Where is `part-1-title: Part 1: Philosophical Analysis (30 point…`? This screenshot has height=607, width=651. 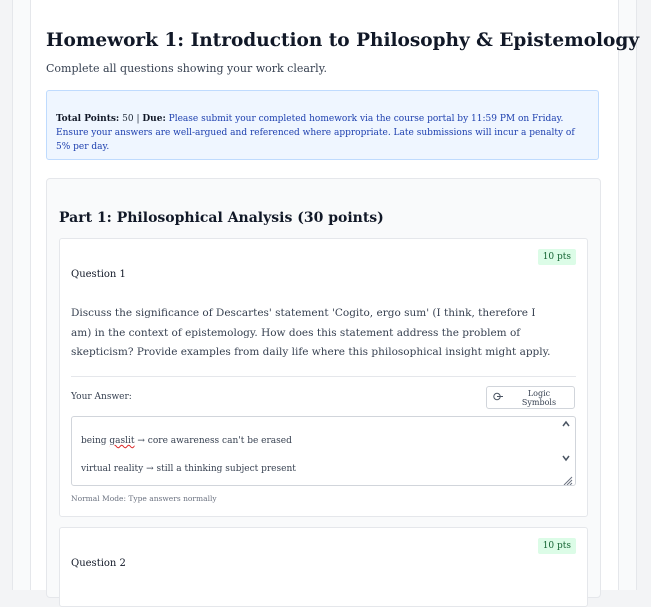 part-1-title: Part 1: Philosophical Analysis (30 point… is located at coordinates (221, 218).